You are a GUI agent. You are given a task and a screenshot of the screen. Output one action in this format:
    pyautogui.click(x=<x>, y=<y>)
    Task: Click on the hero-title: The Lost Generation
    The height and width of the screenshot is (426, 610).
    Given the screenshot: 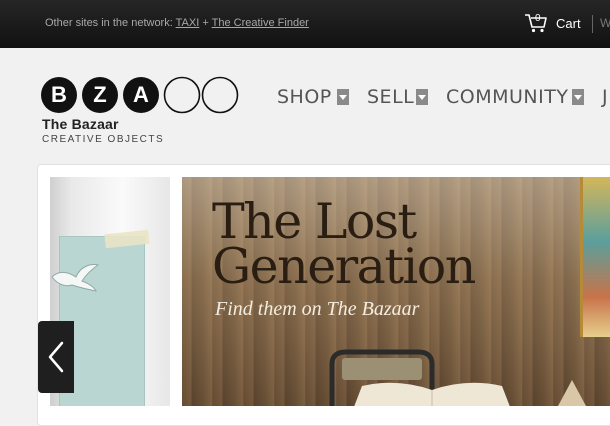 What is the action you would take?
    pyautogui.click(x=362, y=246)
    